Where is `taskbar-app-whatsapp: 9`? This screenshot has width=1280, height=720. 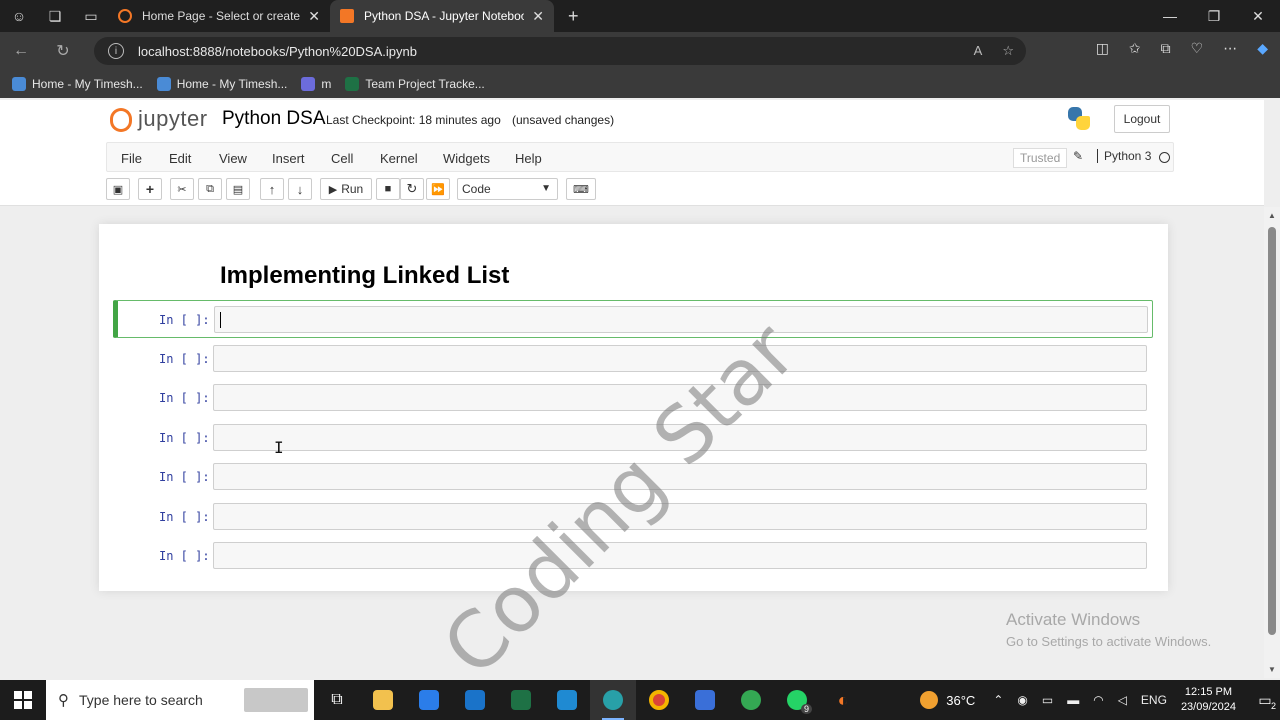
taskbar-app-whatsapp: 9 is located at coordinates (797, 700).